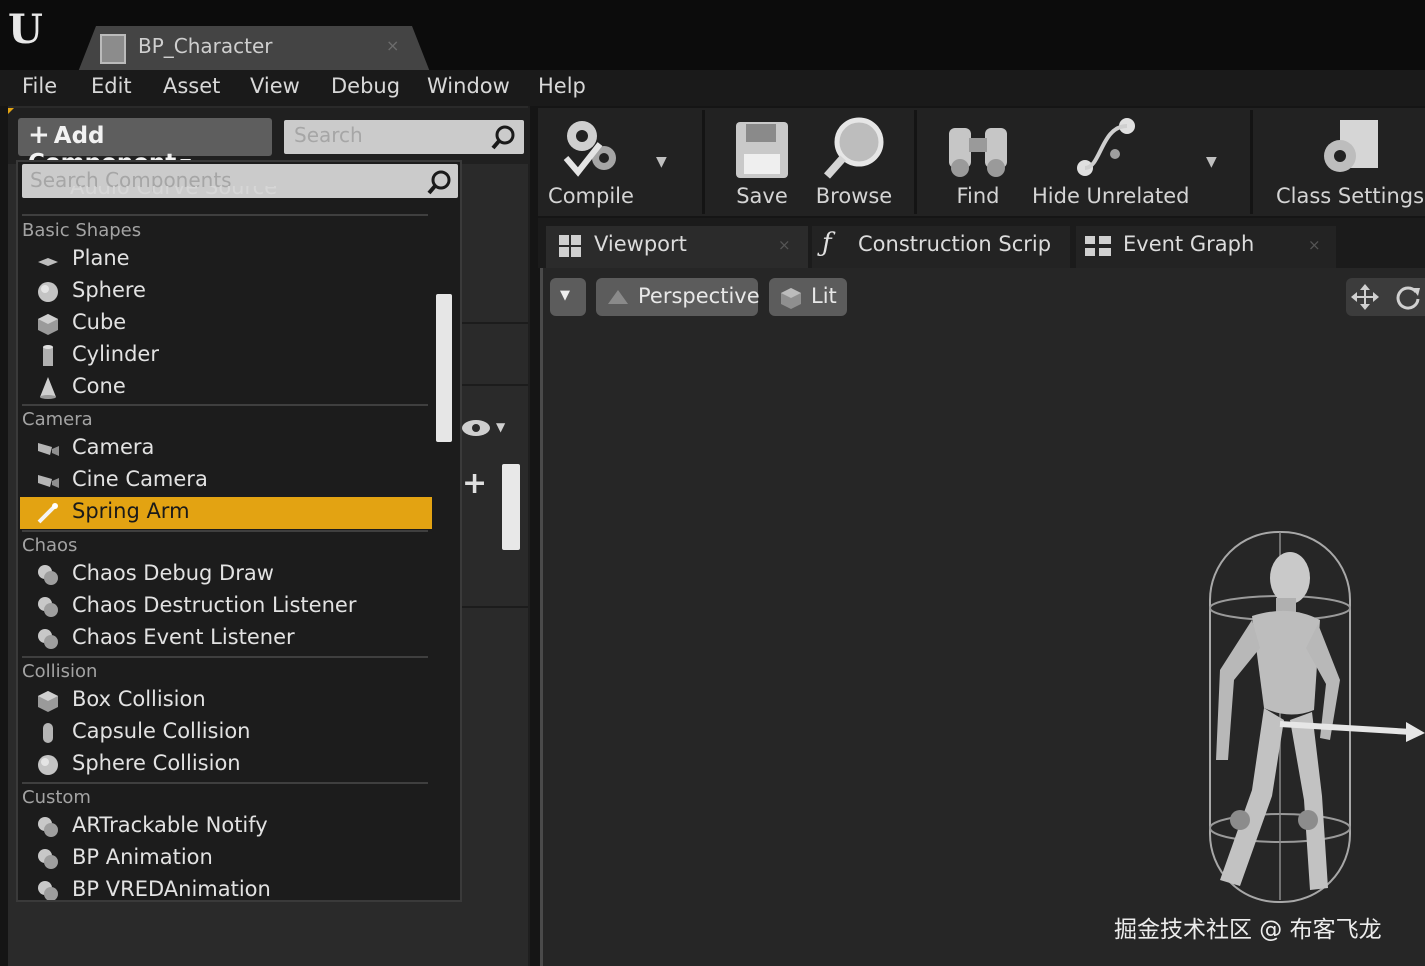  What do you see at coordinates (476, 428) in the screenshot?
I see `eye-icon` at bounding box center [476, 428].